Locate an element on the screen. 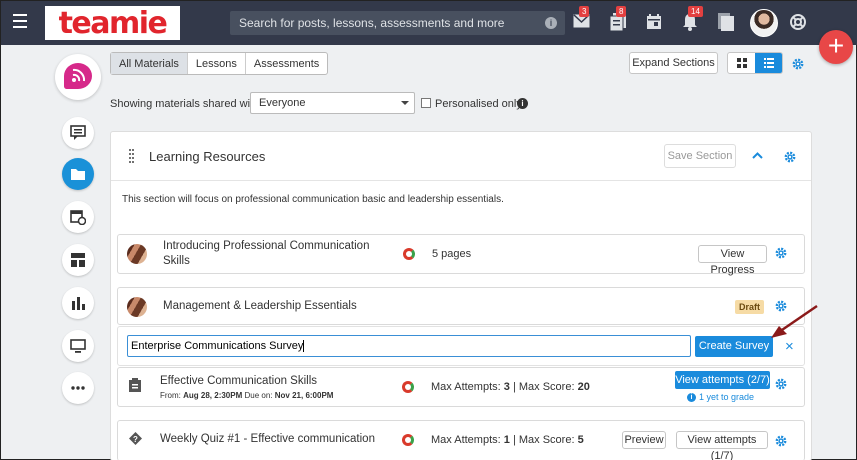 Image resolution: width=857 pixels, height=460 pixels. section-settings-gear-icon is located at coordinates (790, 157).